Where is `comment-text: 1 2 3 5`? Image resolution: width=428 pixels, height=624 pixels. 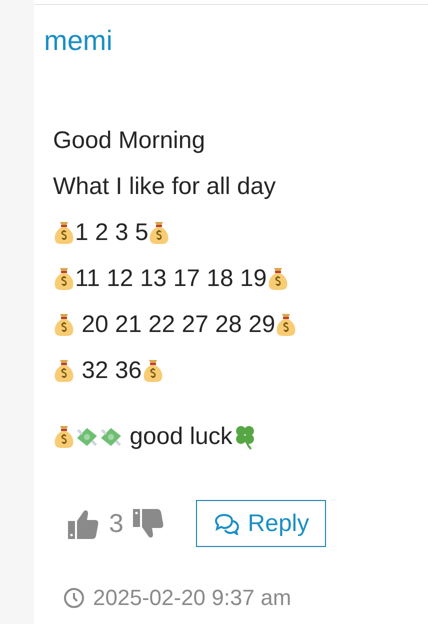 comment-text: 1 2 3 5 is located at coordinates (111, 233).